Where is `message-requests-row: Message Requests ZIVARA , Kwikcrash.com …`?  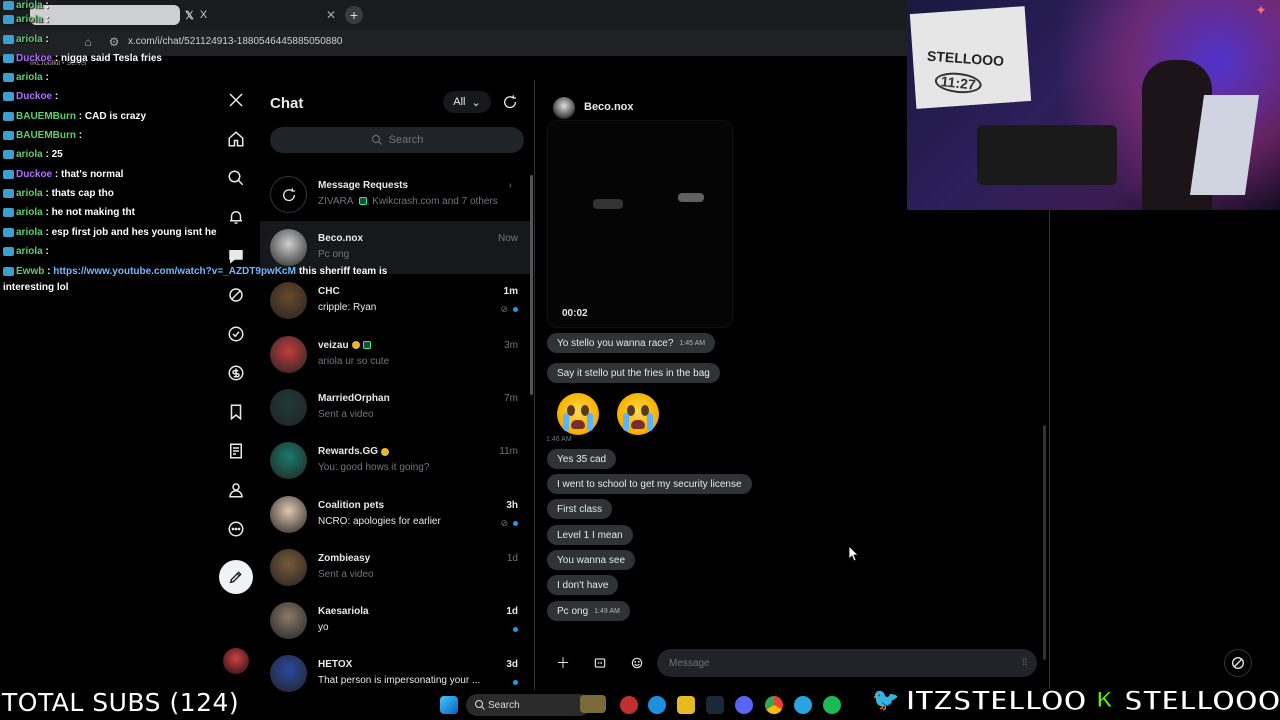
message-requests-row: Message Requests ZIVARA , Kwikcrash.com … is located at coordinates (395, 194).